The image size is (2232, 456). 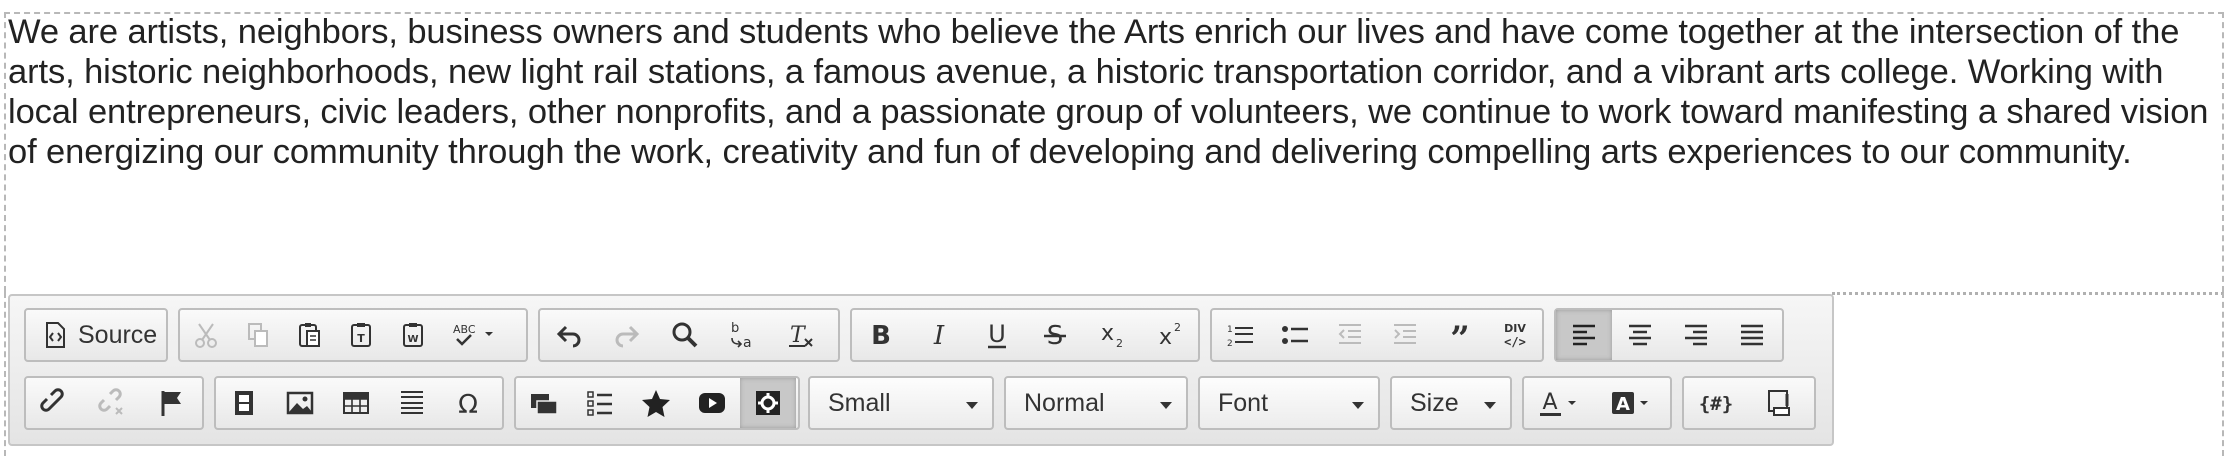 I want to click on outdent-icon, so click(x=1349, y=334).